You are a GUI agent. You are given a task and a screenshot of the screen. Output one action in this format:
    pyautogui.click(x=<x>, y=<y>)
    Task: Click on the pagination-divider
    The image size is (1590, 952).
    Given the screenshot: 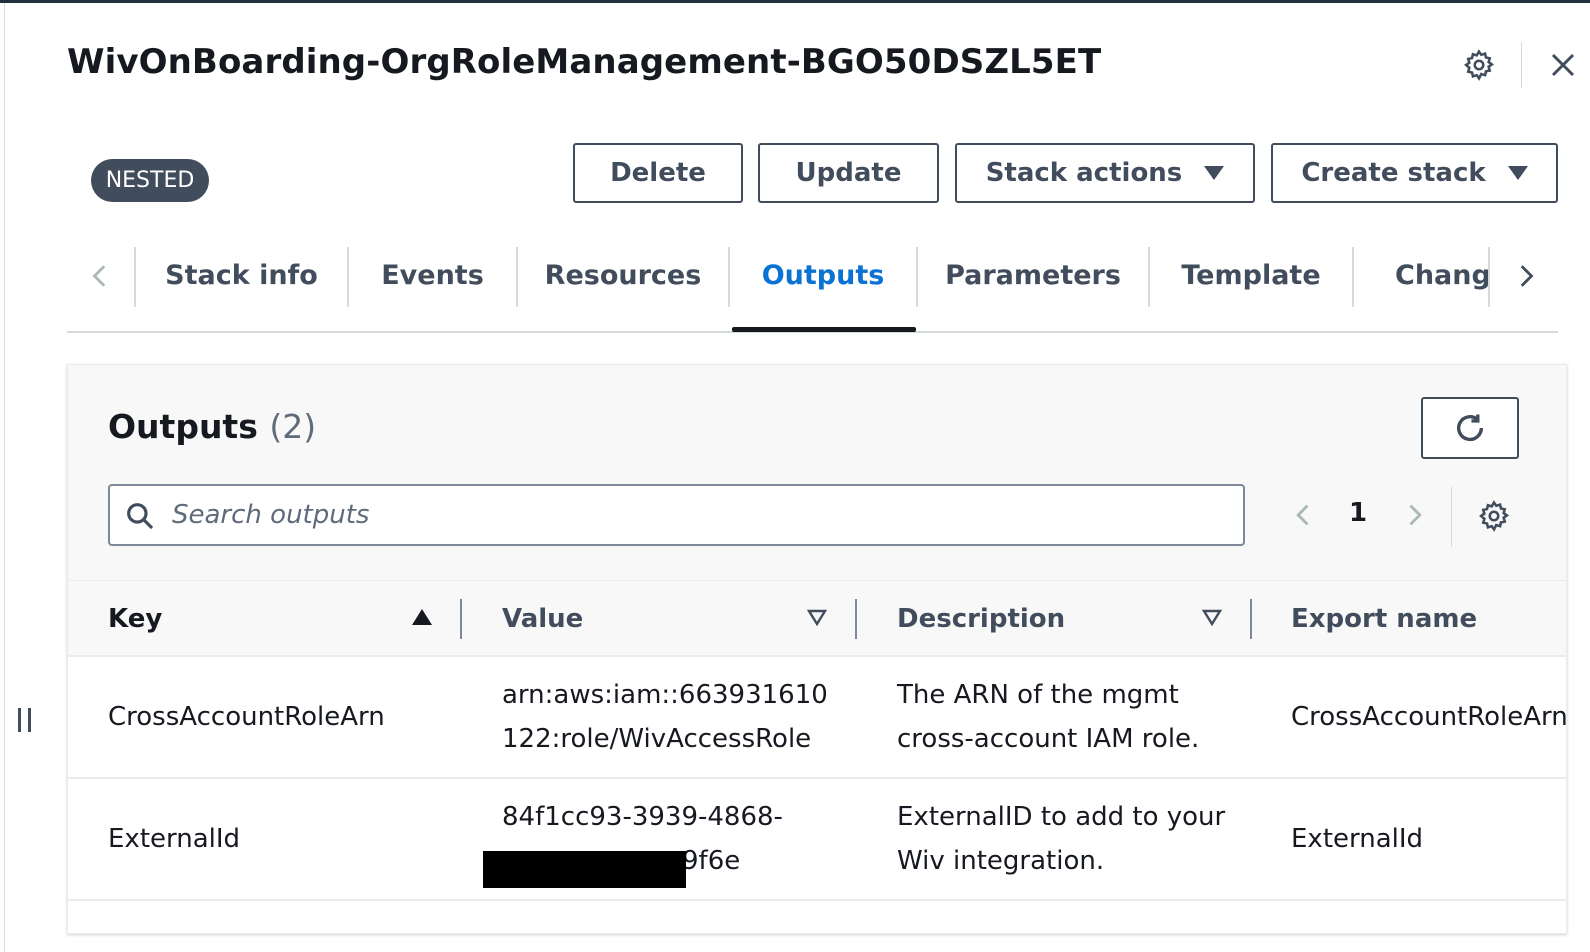 What is the action you would take?
    pyautogui.click(x=1451, y=517)
    